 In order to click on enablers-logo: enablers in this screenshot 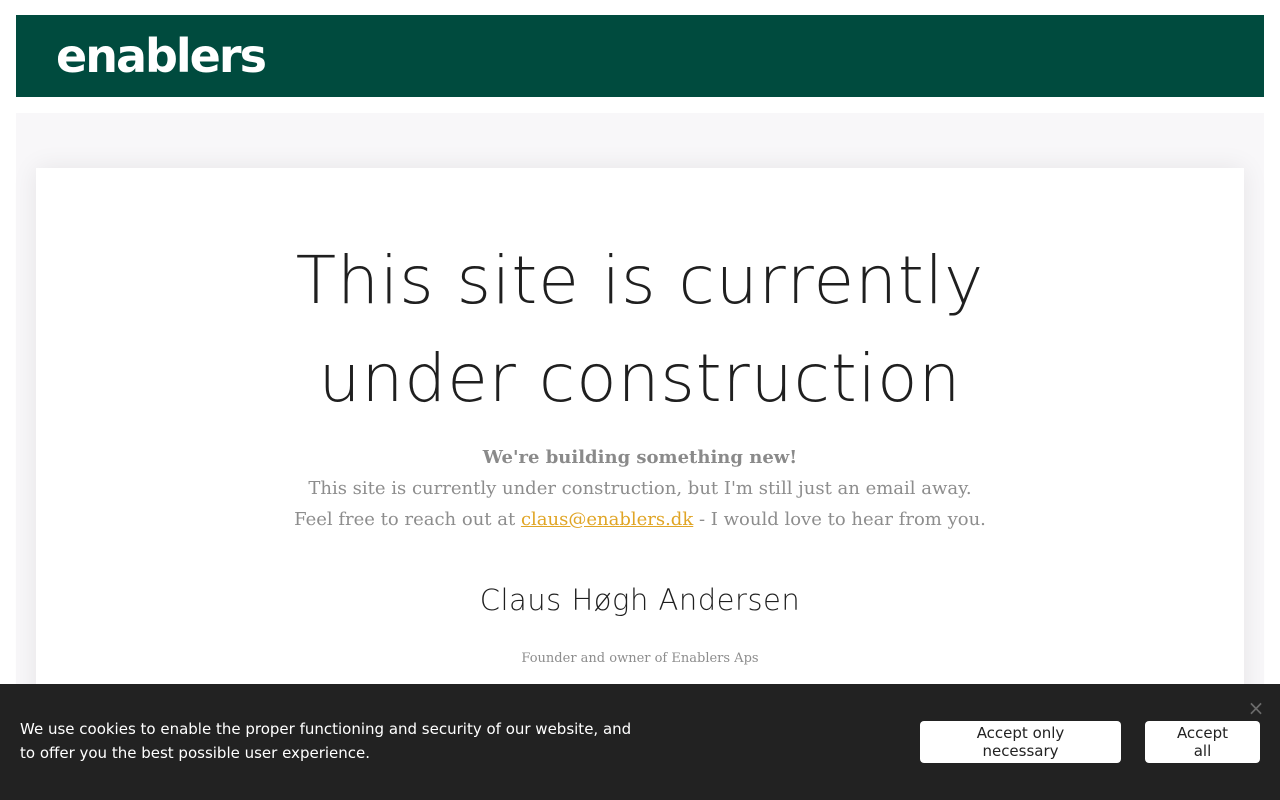, I will do `click(161, 56)`.